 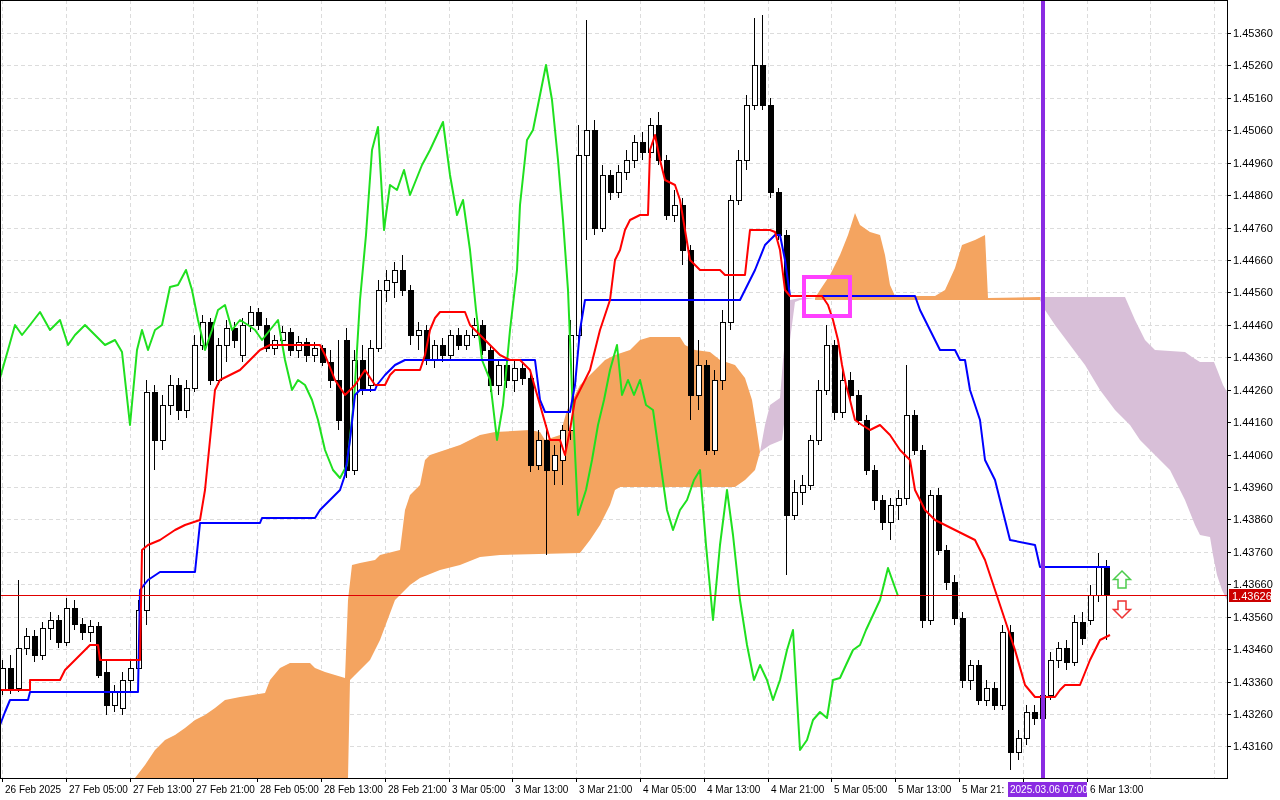 What do you see at coordinates (925, 789) in the screenshot?
I see `time-axis-label: 5 Mar 13:00` at bounding box center [925, 789].